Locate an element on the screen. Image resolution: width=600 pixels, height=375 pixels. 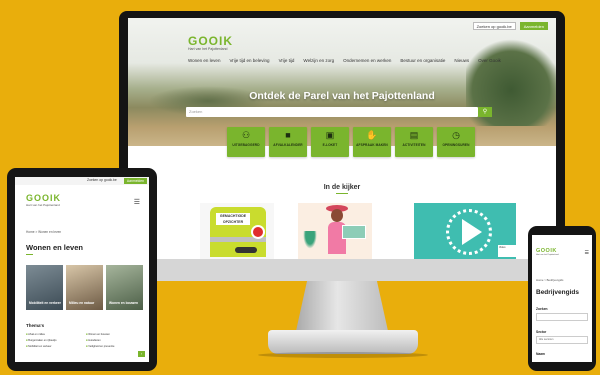
category-label: ACTIVITEITEN is located at coordinates (414, 145).